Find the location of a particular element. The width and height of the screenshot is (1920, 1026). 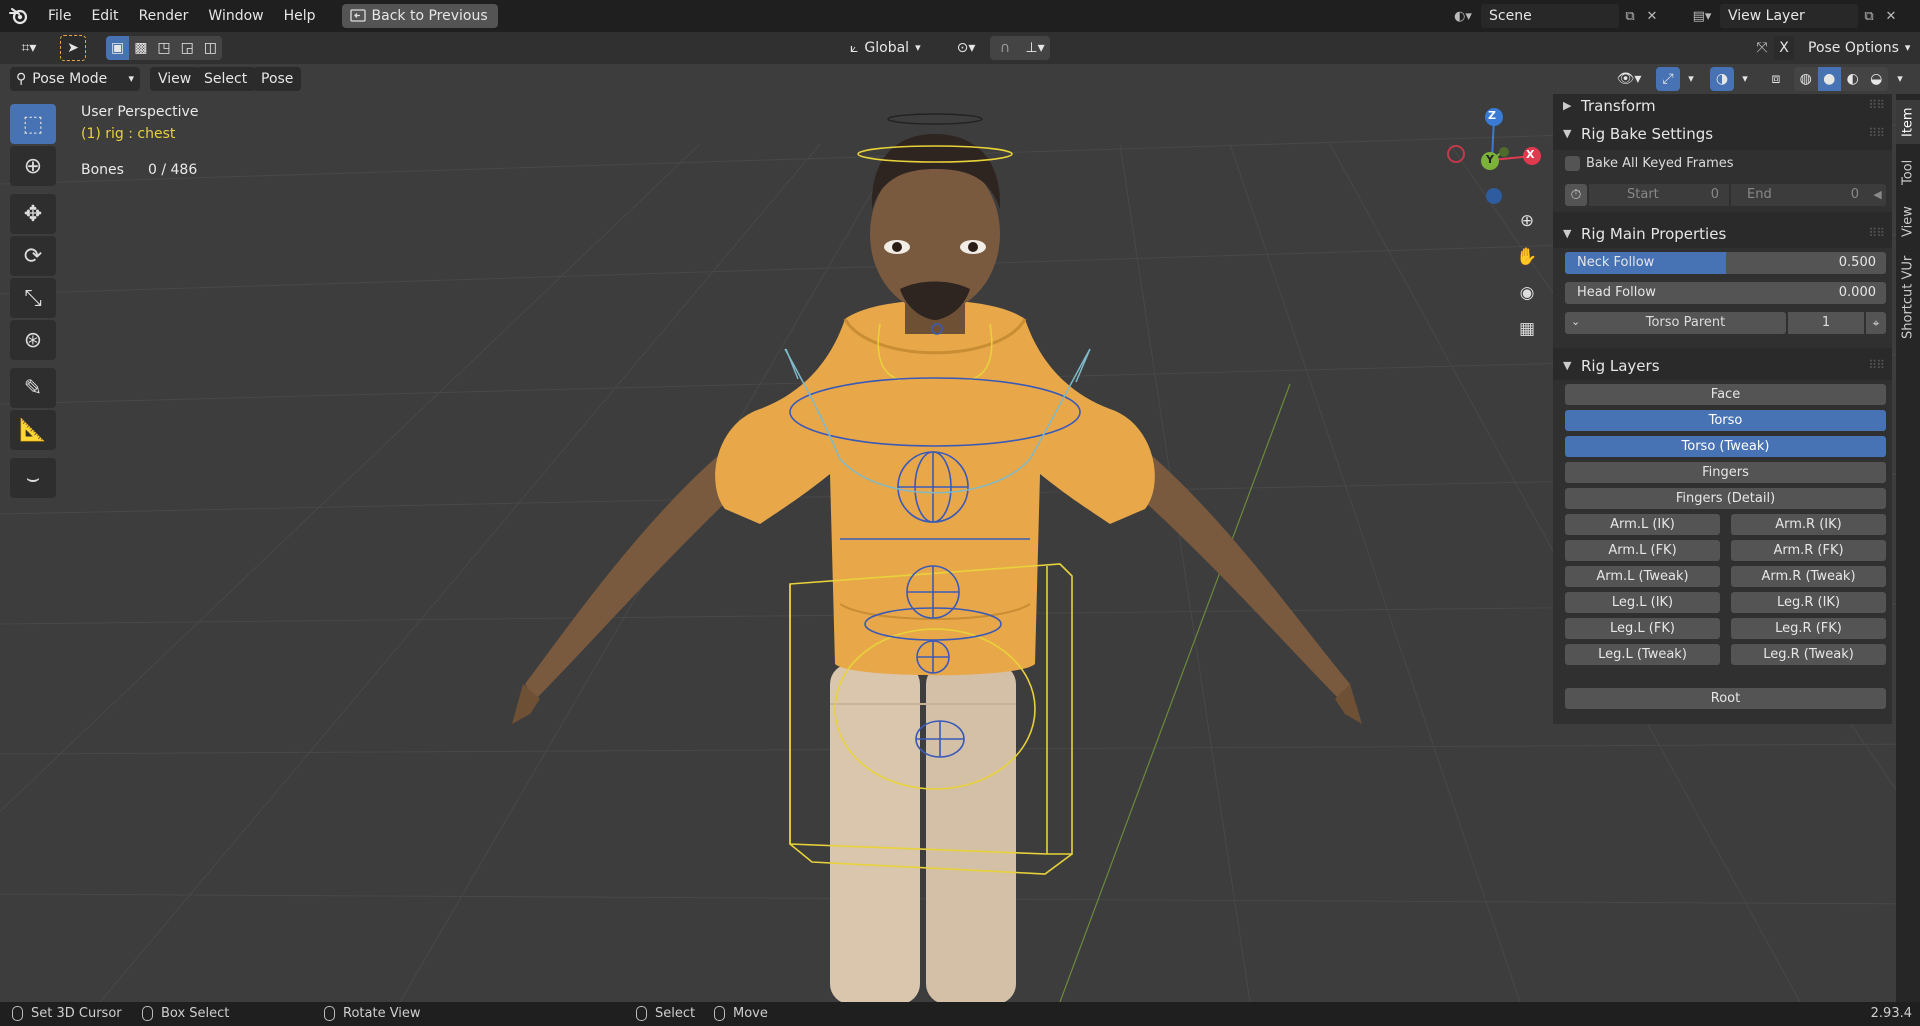

relax-pose-tool-icon: ⌣ is located at coordinates (33, 478).